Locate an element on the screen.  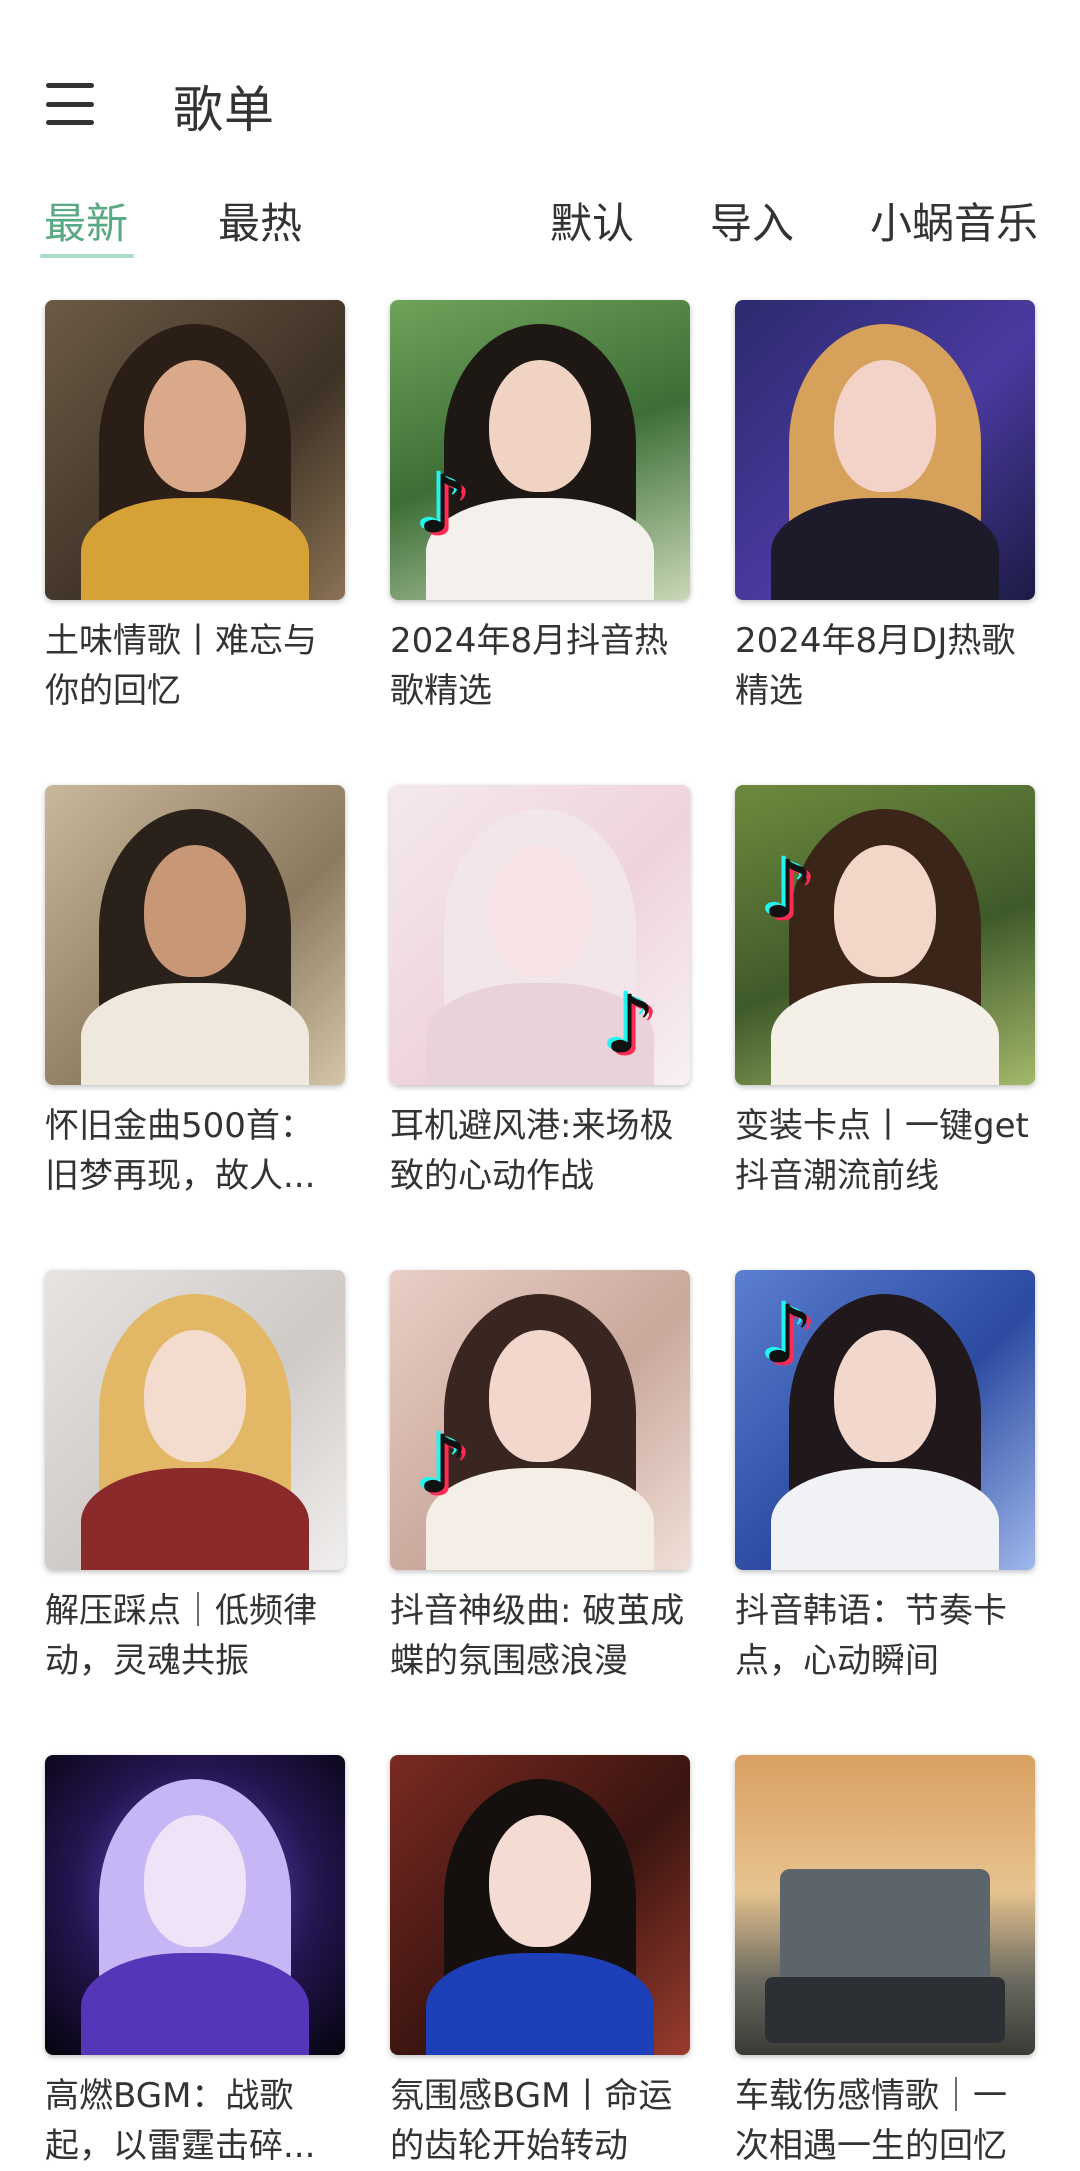
playlist-card: ♪ 变装卡点丨一键get抖音潮流前线 is located at coordinates (885, 993).